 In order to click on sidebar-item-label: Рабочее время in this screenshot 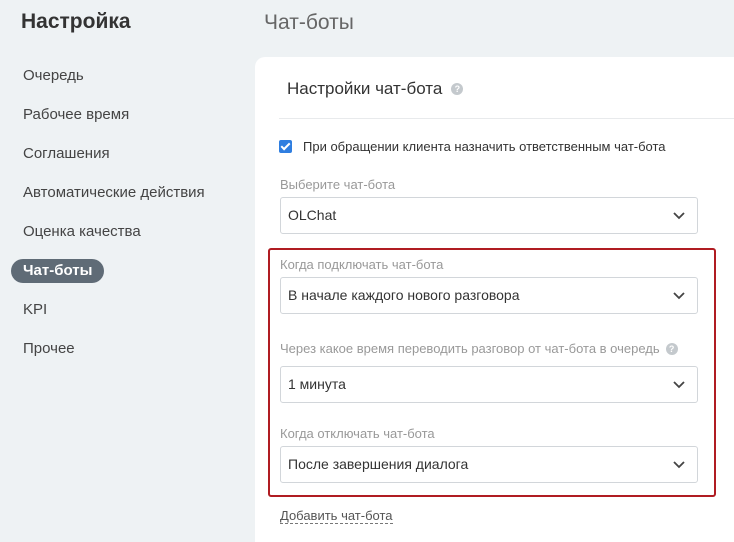, I will do `click(76, 114)`.